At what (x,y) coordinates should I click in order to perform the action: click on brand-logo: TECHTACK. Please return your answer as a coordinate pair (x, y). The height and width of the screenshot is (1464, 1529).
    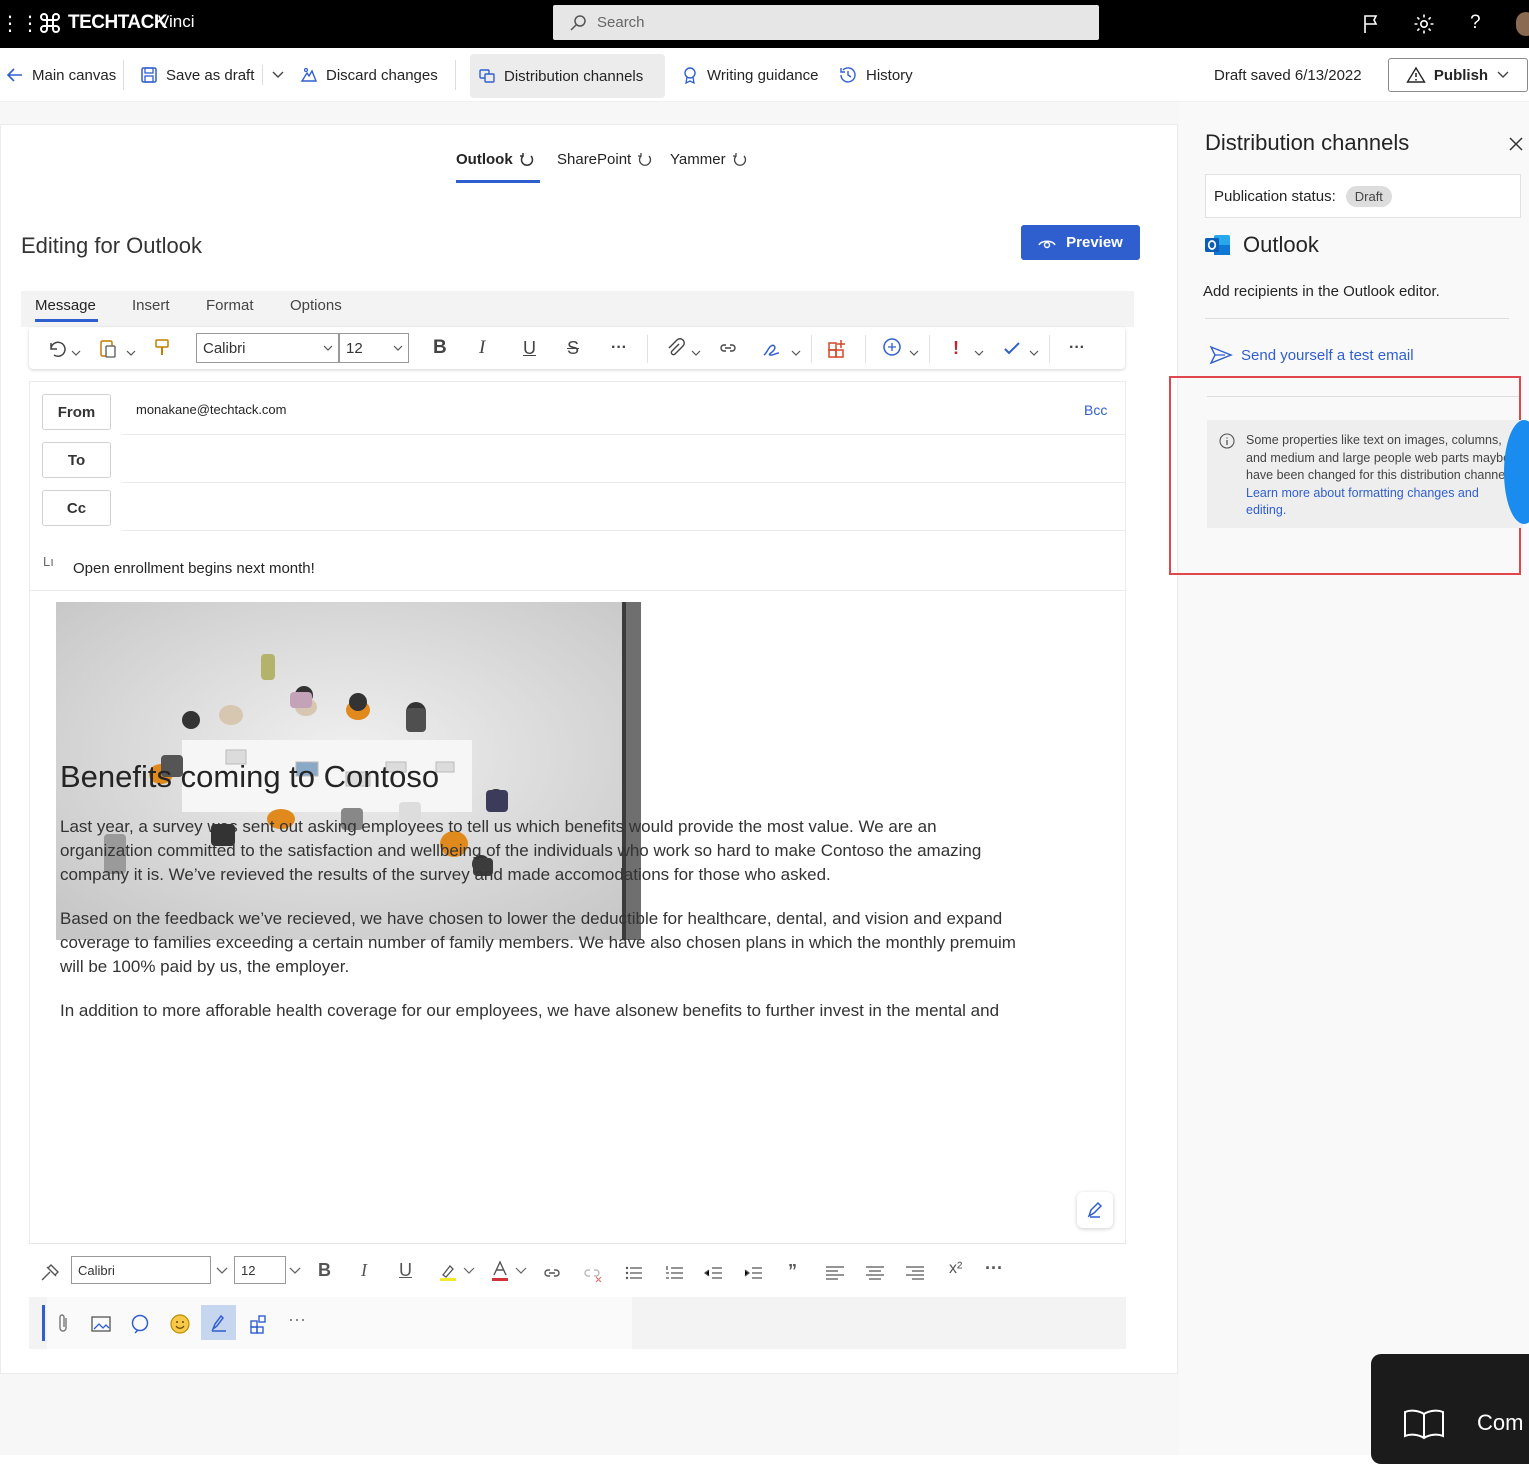
    Looking at the image, I should click on (103, 23).